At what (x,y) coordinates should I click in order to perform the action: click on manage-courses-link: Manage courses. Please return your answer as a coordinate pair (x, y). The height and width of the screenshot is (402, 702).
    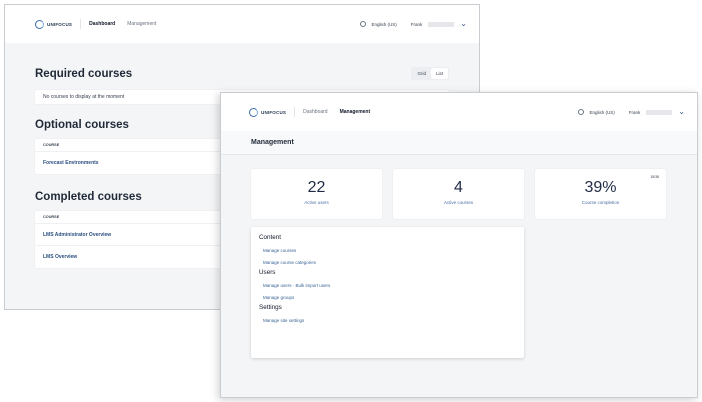
    Looking at the image, I should click on (389, 250).